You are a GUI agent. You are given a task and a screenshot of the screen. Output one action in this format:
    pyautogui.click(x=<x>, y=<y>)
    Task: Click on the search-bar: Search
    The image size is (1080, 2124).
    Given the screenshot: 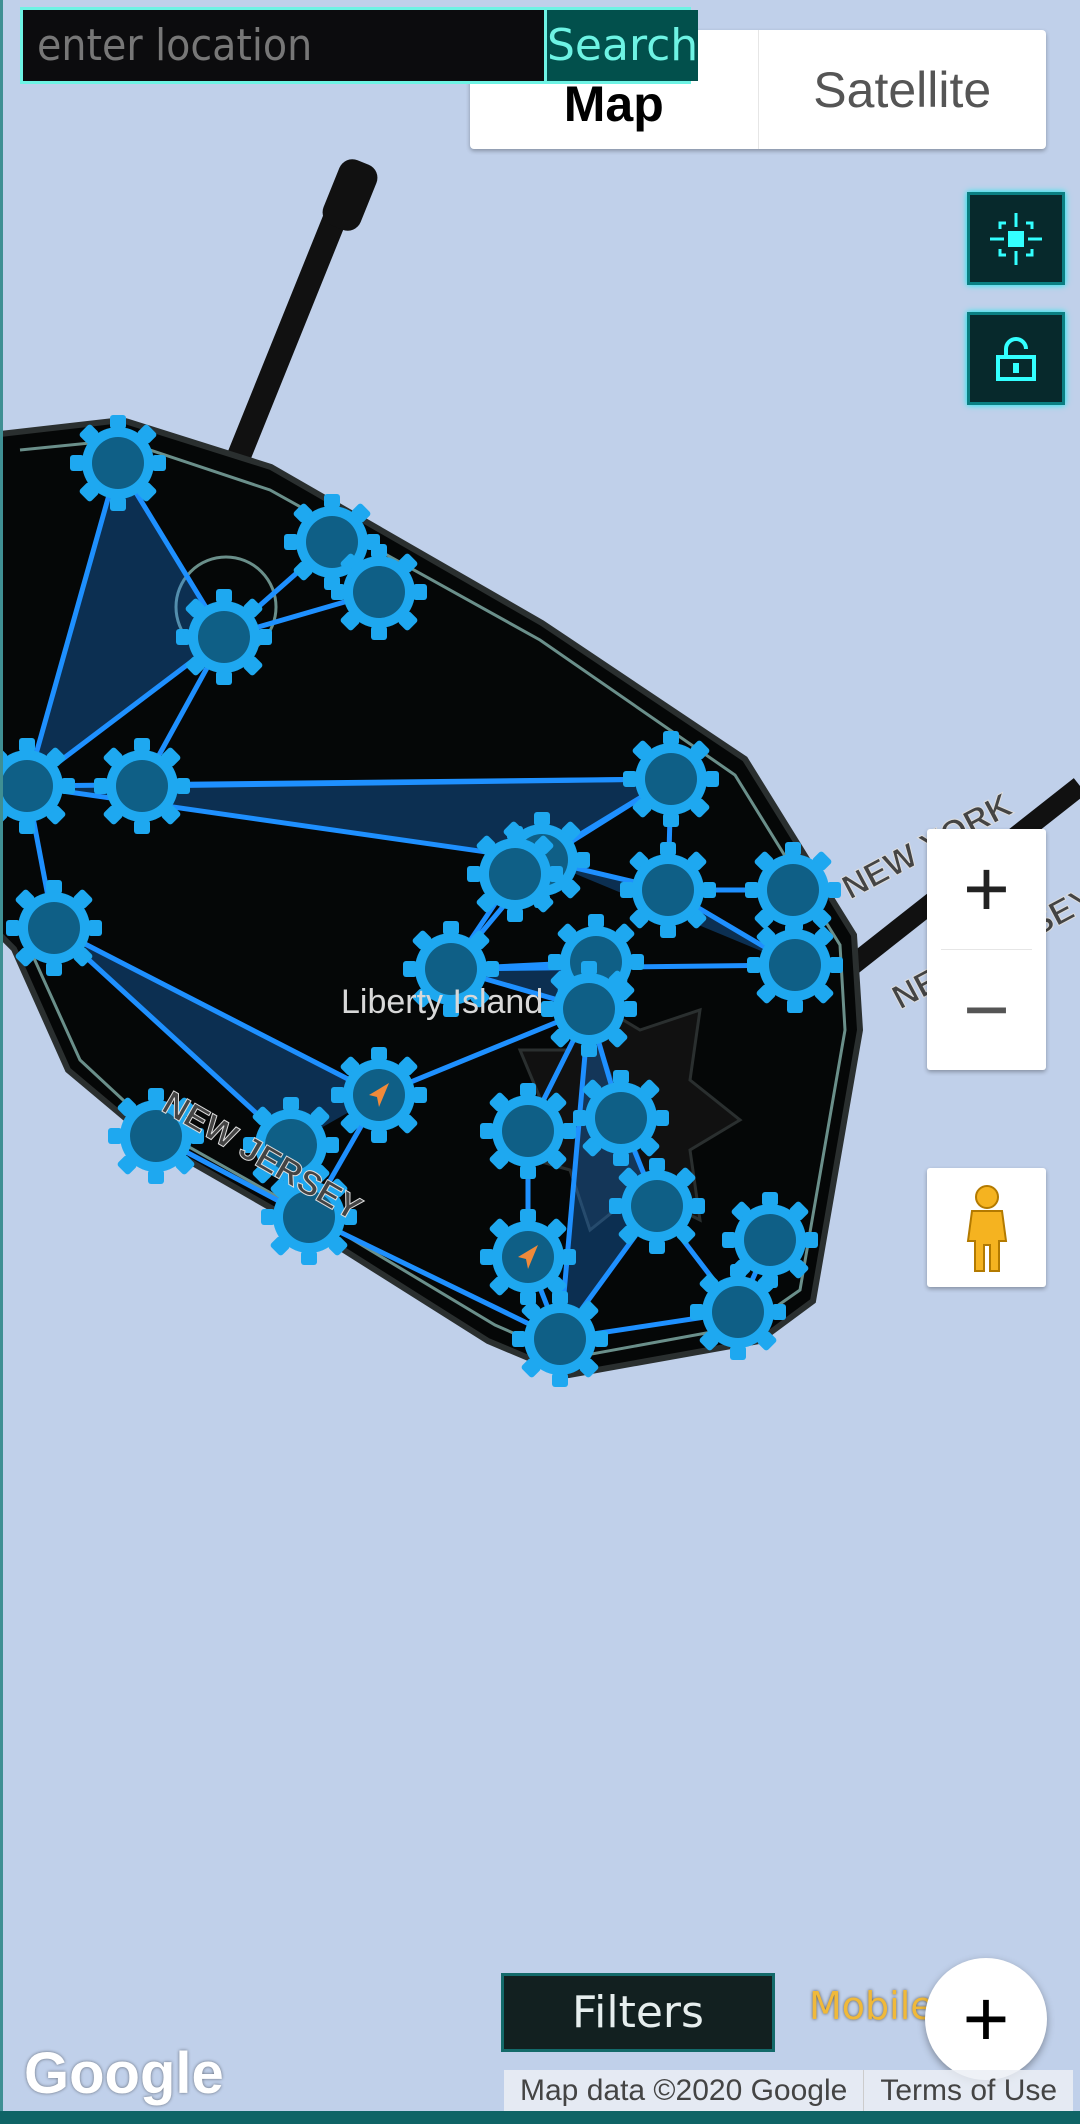 What is the action you would take?
    pyautogui.click(x=359, y=45)
    